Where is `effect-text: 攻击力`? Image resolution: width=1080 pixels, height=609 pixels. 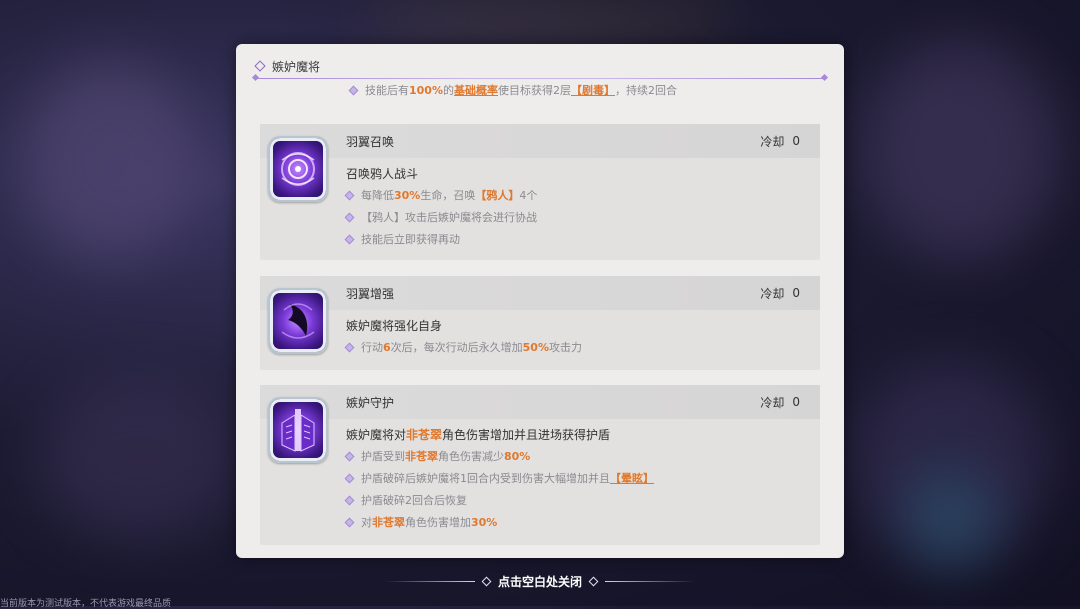
effect-text: 攻击力 is located at coordinates (565, 347).